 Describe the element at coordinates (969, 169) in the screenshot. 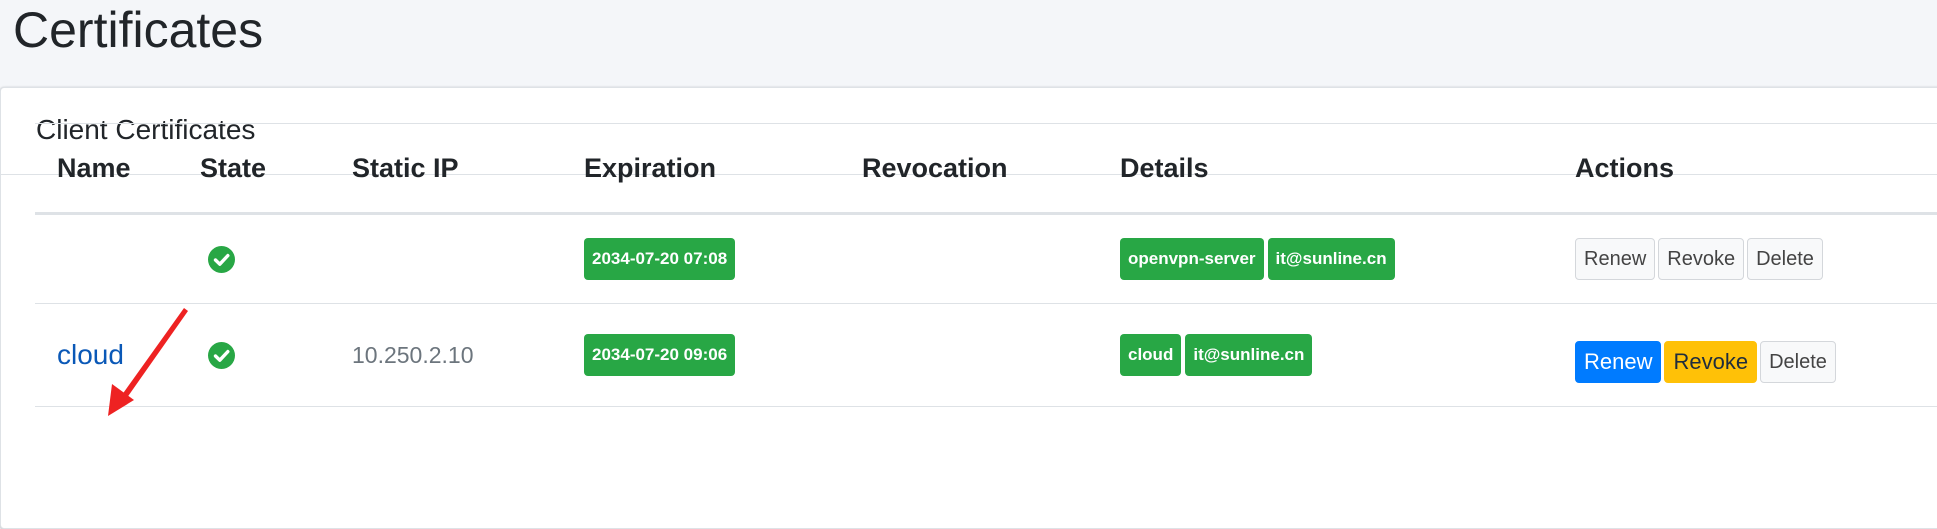

I see `column-header-revocation: Revocation` at that location.